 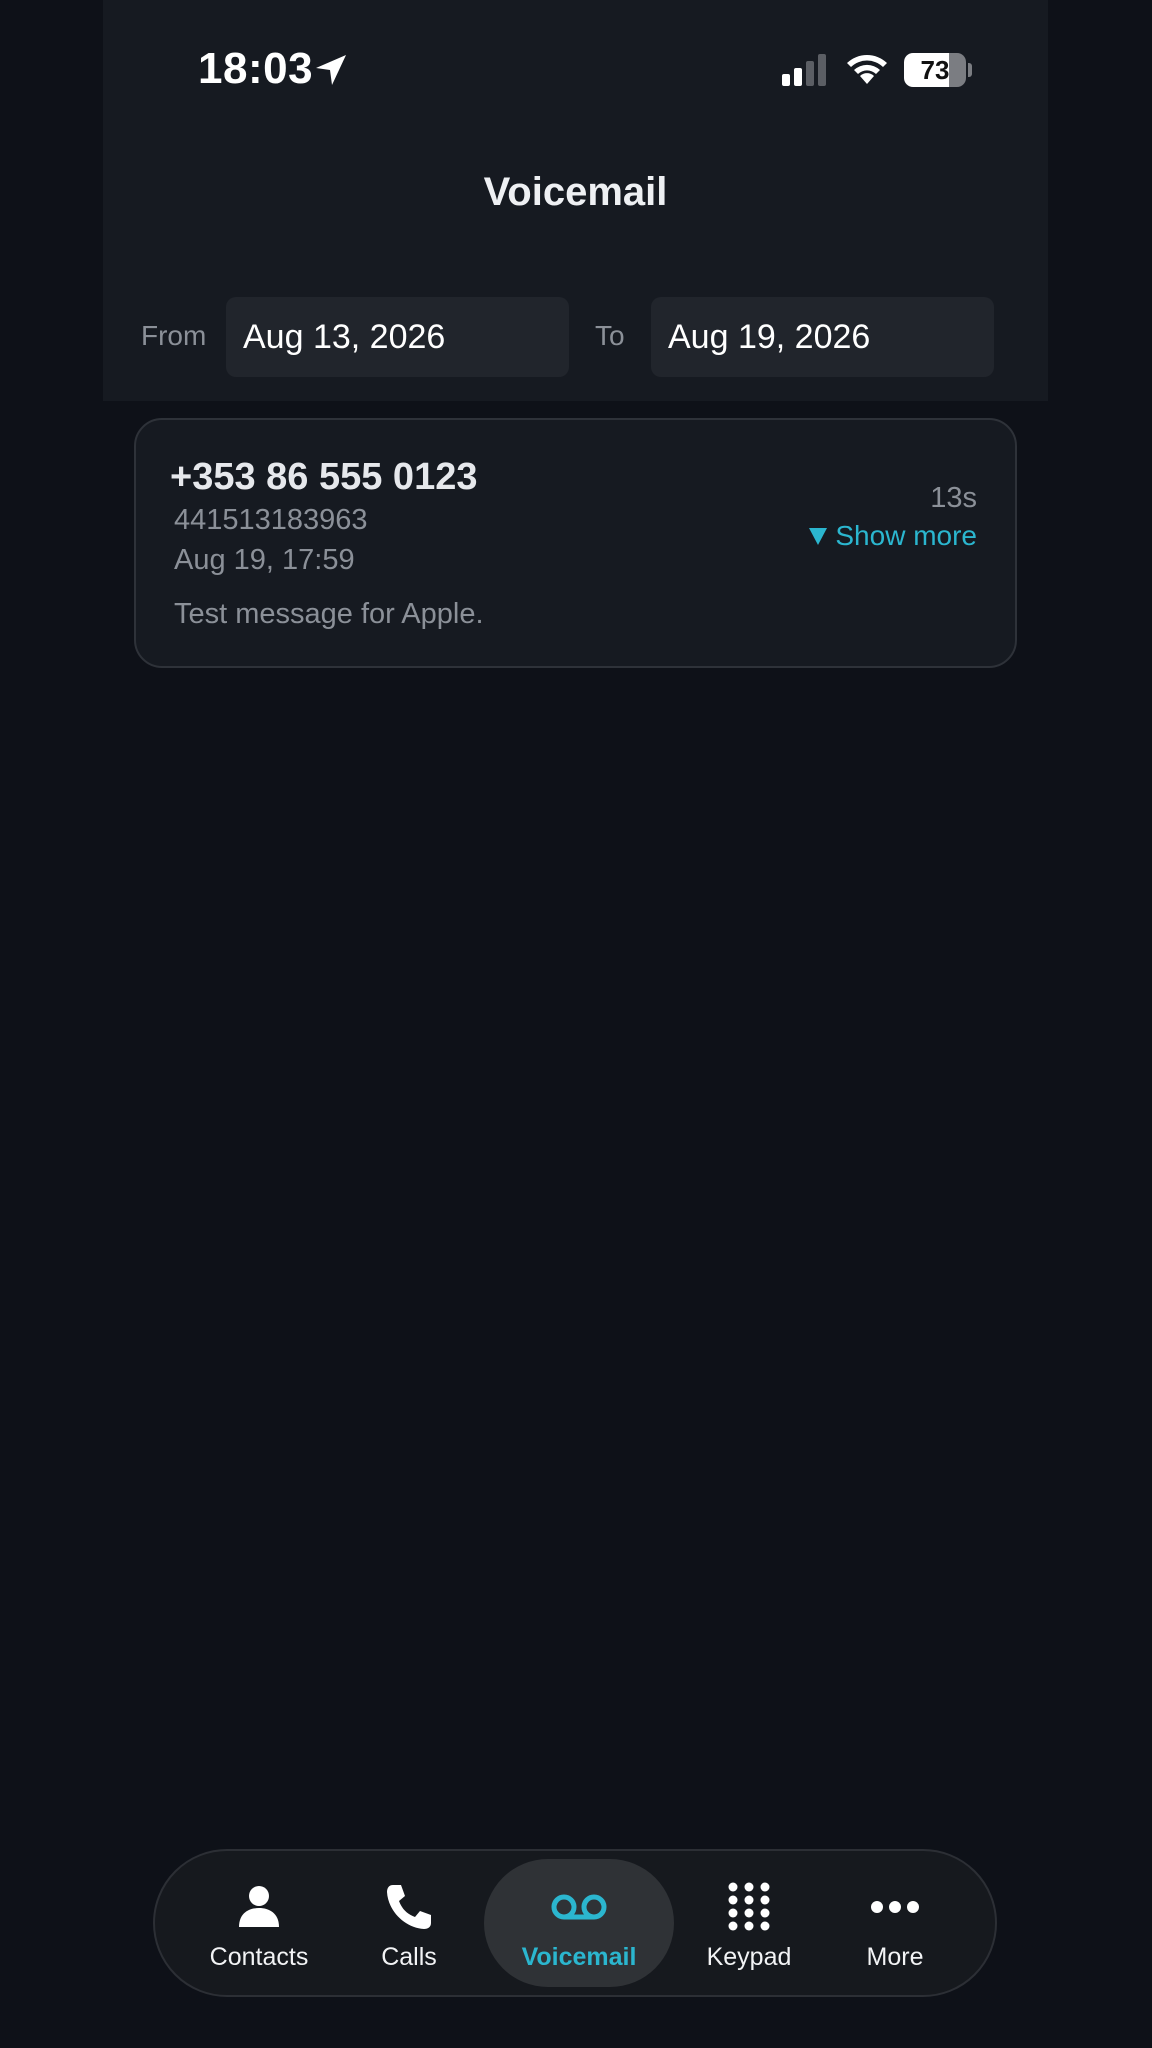 What do you see at coordinates (259, 1957) in the screenshot?
I see `tab-label: Contacts` at bounding box center [259, 1957].